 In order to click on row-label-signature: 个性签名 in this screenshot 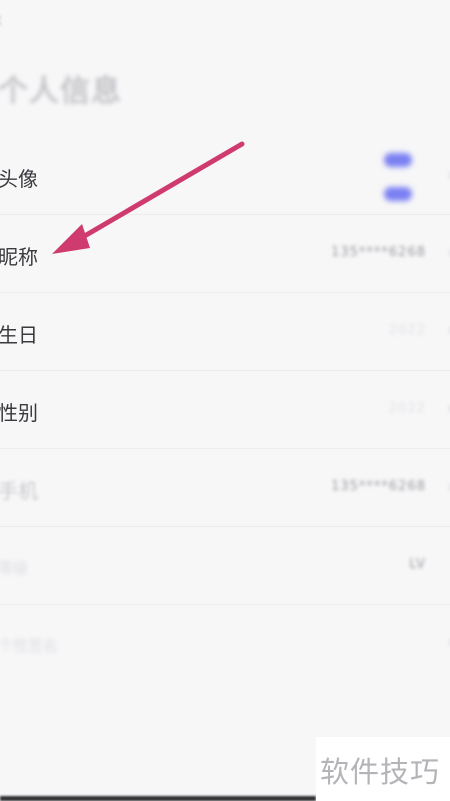, I will do `click(29, 646)`.